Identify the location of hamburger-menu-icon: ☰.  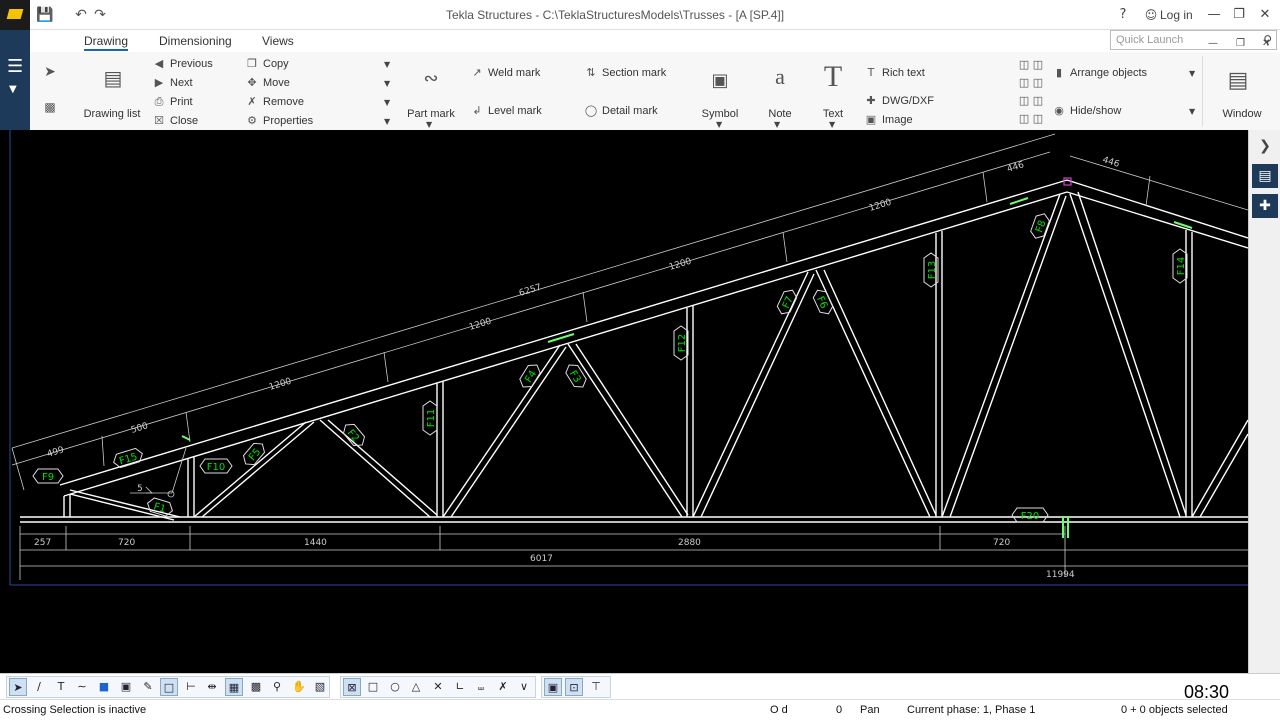
(15, 66).